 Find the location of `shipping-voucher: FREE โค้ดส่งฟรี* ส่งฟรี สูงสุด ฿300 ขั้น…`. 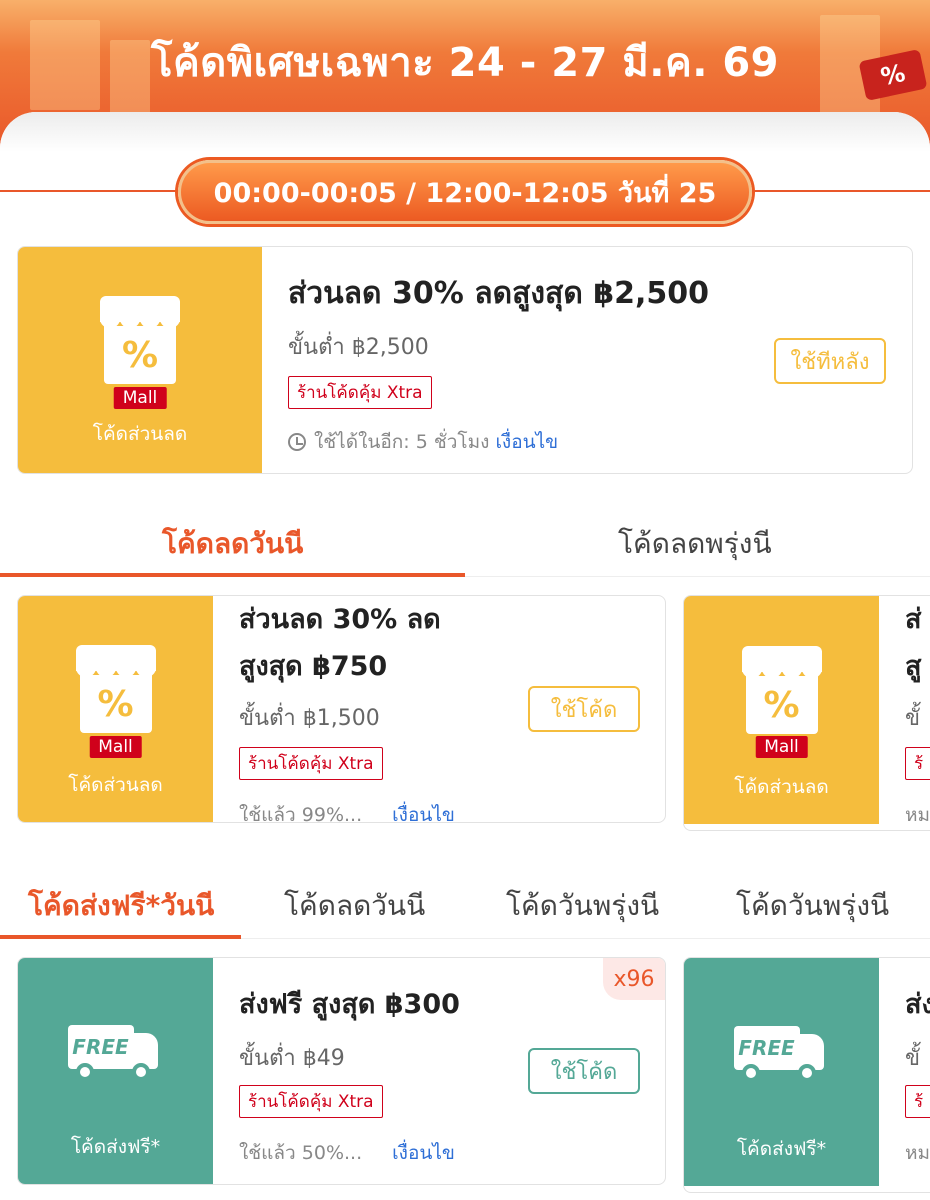

shipping-voucher: FREE โค้ดส่งฟรี* ส่งฟรี สูงสุด ฿300 ขั้น… is located at coordinates (341, 1071).